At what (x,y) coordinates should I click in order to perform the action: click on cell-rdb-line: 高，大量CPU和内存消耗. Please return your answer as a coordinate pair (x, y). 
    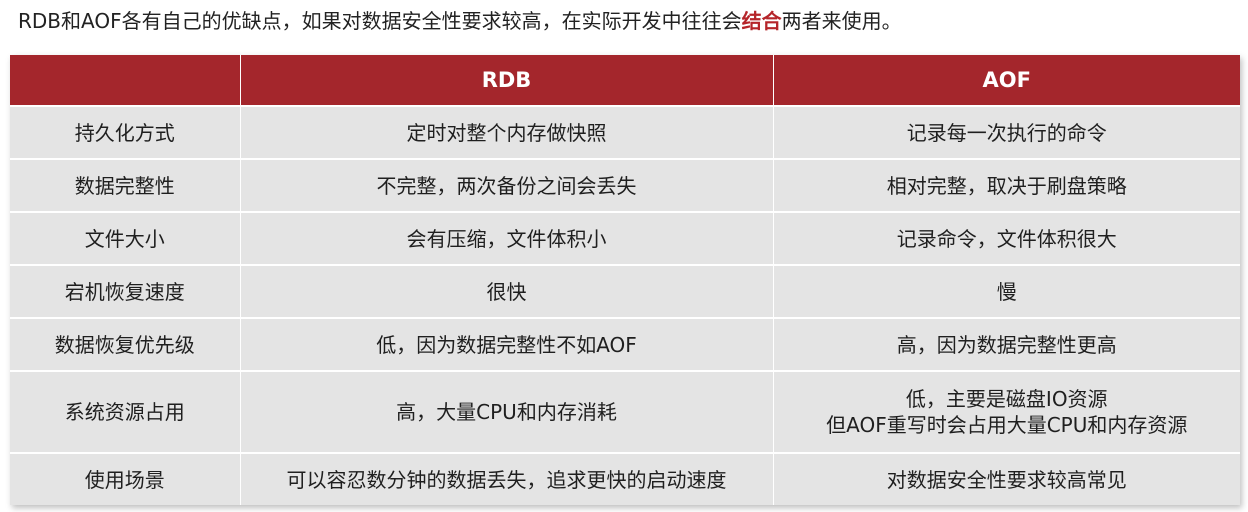
    Looking at the image, I should click on (506, 412).